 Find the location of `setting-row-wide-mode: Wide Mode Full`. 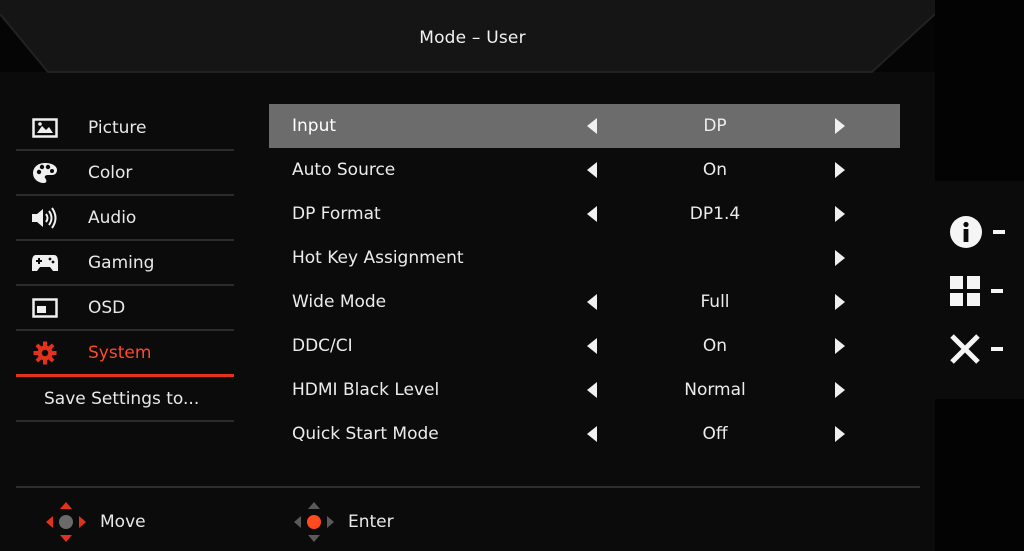

setting-row-wide-mode: Wide Mode Full is located at coordinates (584, 302).